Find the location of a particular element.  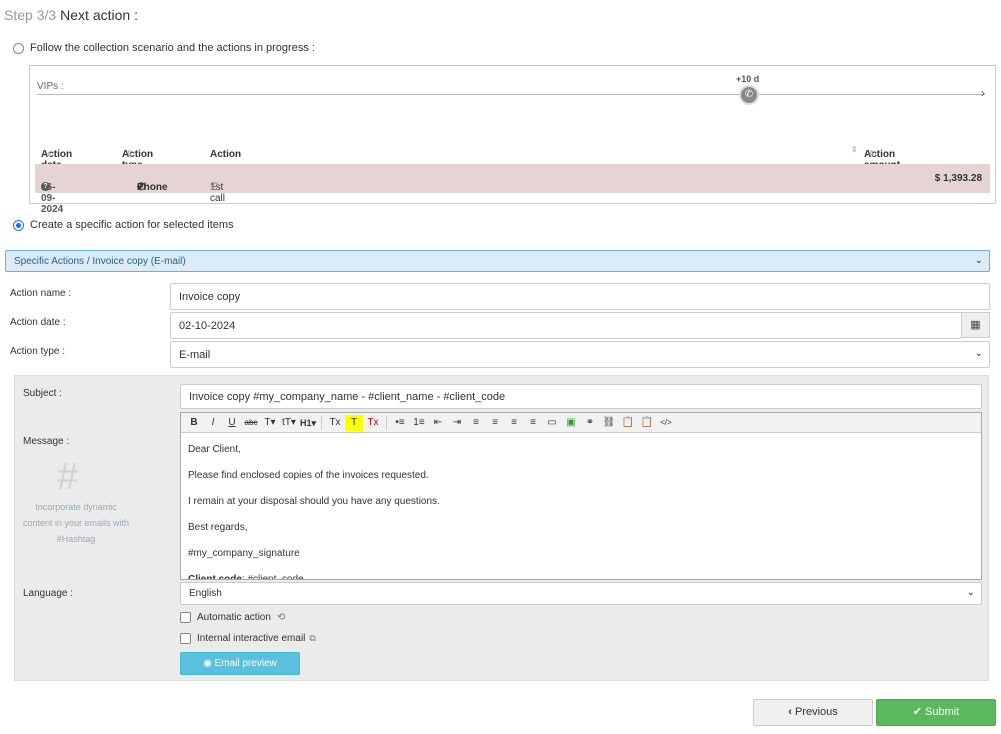

interactive-email-option: Internal interactive email ⧉ is located at coordinates (248, 638).